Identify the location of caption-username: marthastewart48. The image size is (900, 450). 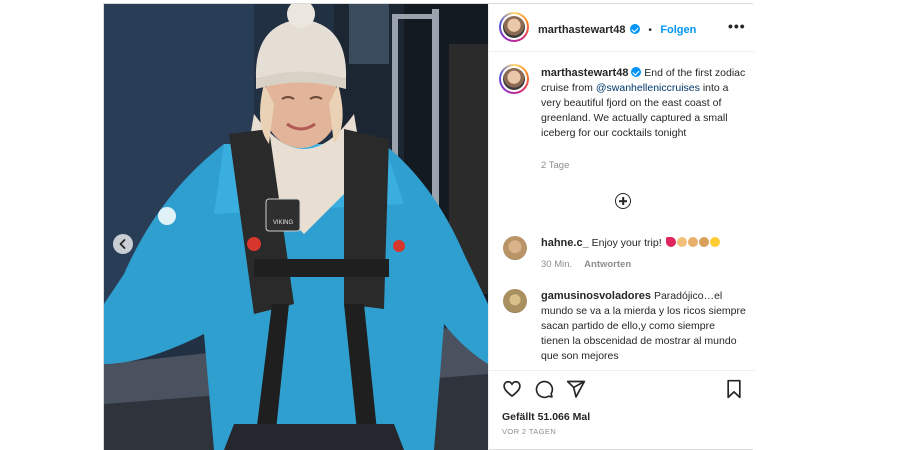
(584, 73).